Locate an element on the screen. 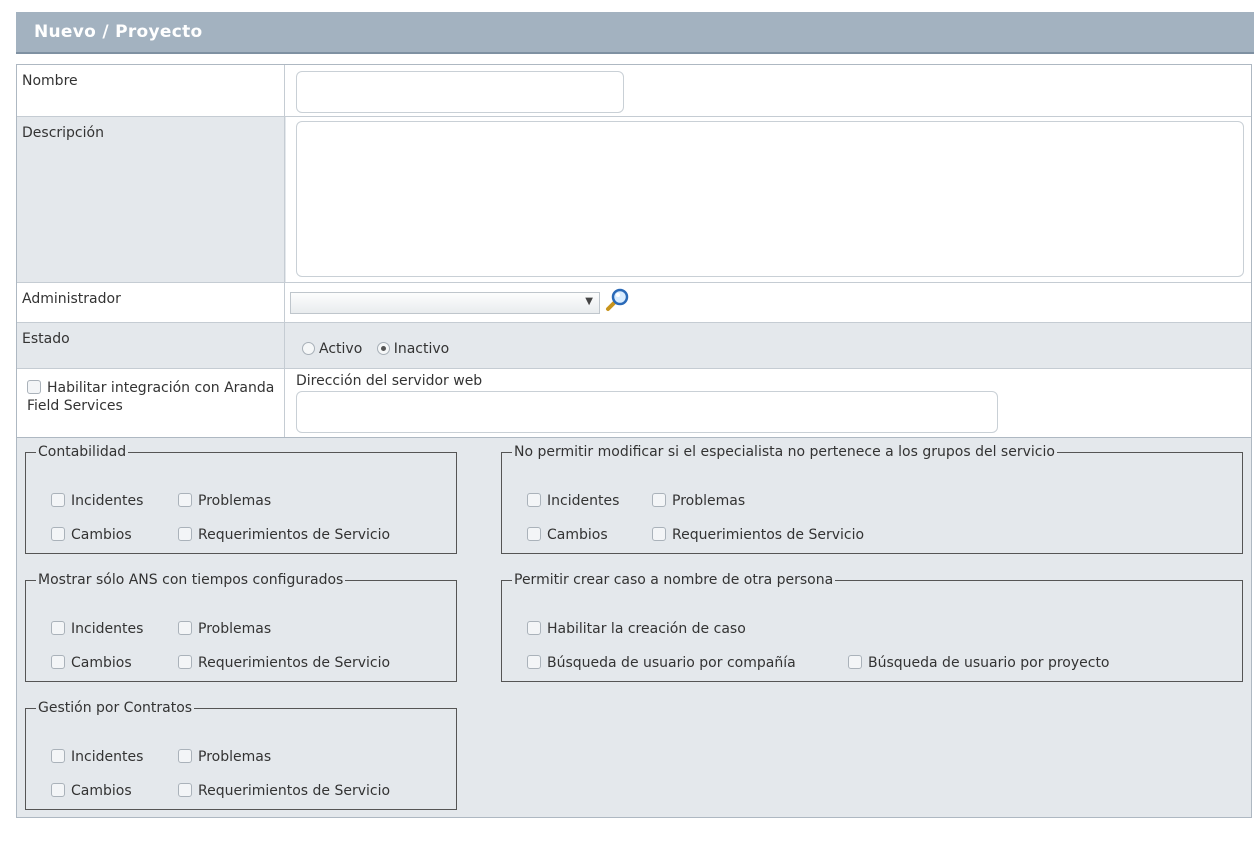 The image size is (1254, 846). contabilidad-incidentes: Incidentes is located at coordinates (97, 501).